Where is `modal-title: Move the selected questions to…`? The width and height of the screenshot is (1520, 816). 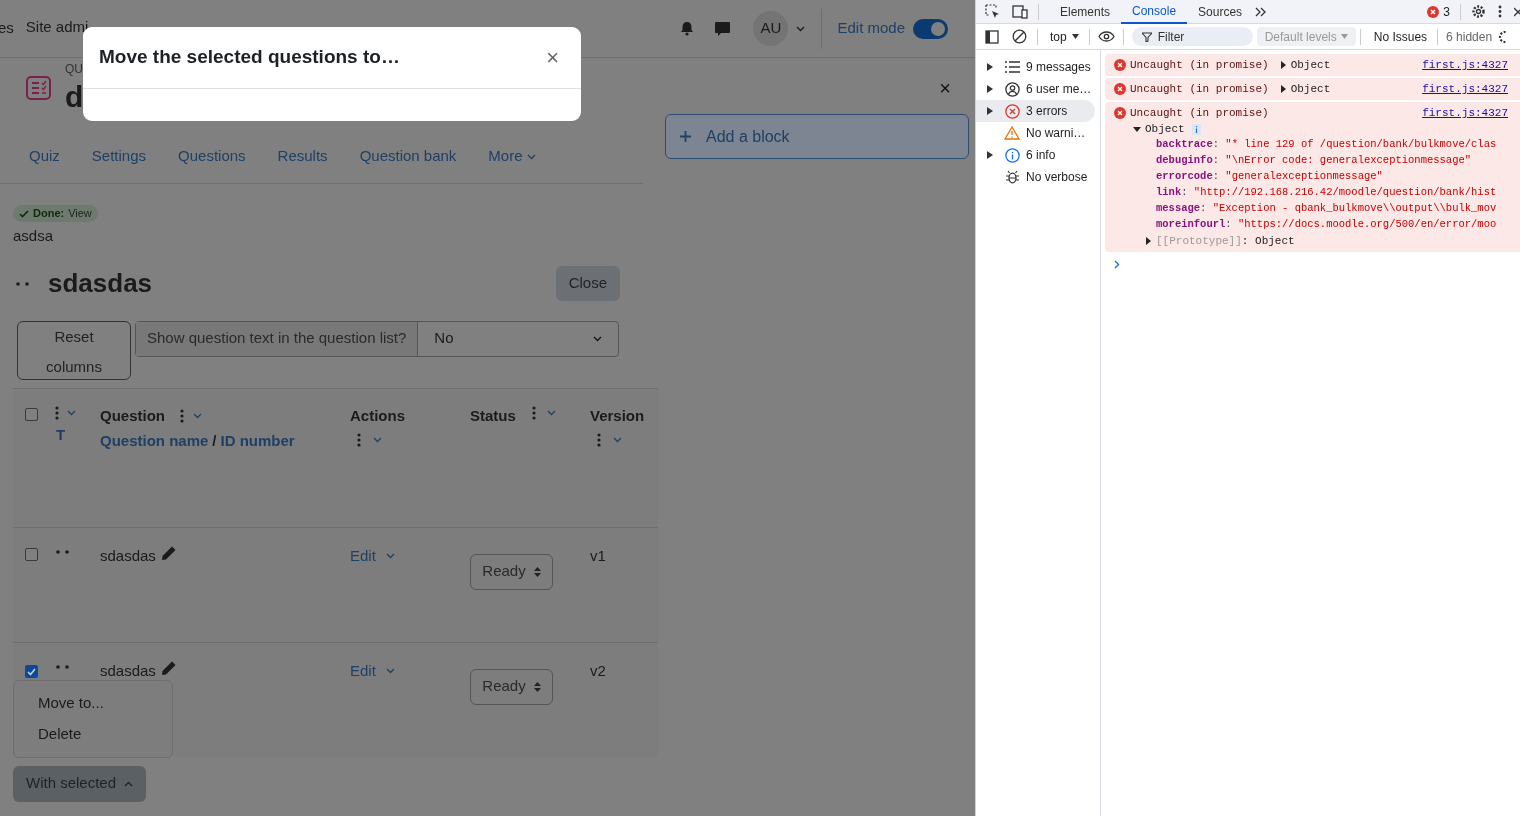
modal-title: Move the selected questions to… is located at coordinates (249, 57).